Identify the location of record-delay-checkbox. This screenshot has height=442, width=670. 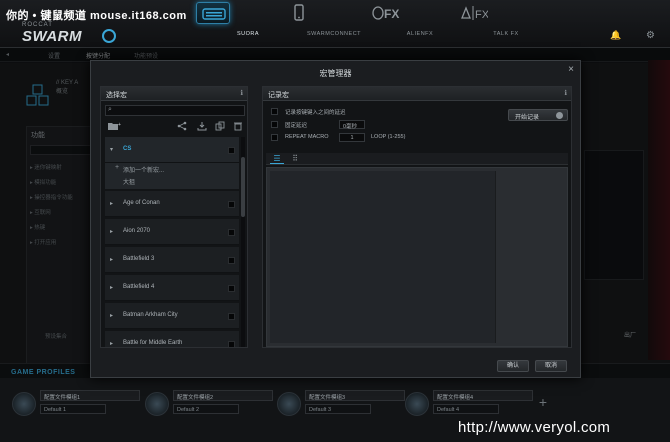
(274, 111).